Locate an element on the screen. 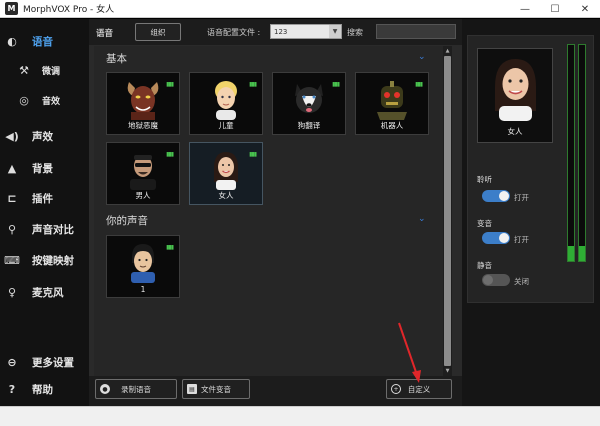 Image resolution: width=600 pixels, height=426 pixels. sidebar-item-voice-compare: ⚲ 声音对比 is located at coordinates (44, 229).